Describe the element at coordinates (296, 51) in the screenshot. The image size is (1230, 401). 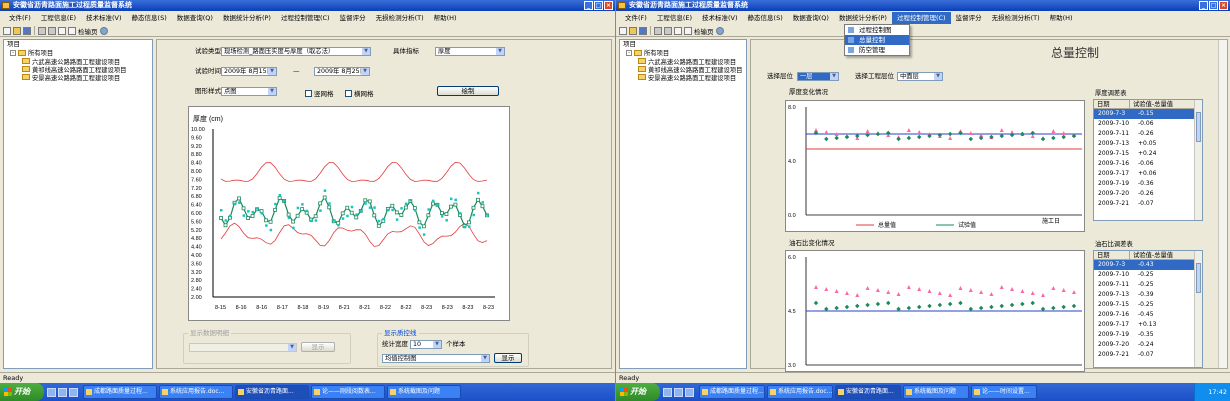
I see `test-type-select: 现场检测_路面压实度与厚度（取芯法） ▼` at that location.